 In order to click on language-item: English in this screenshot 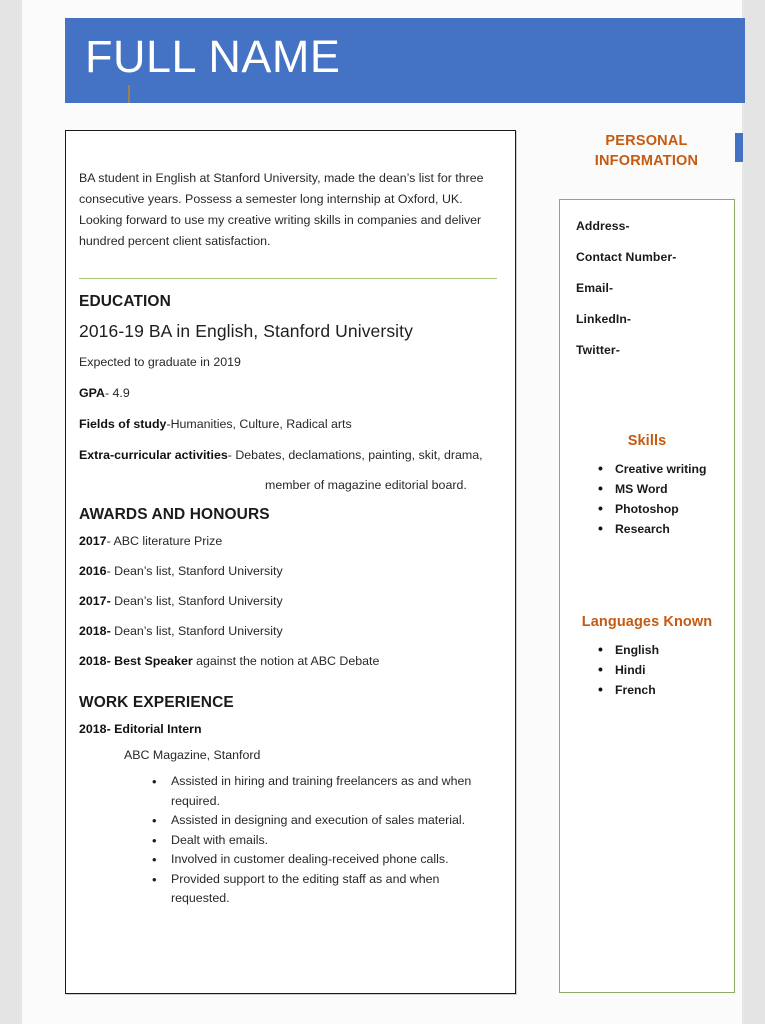, I will do `click(666, 649)`.